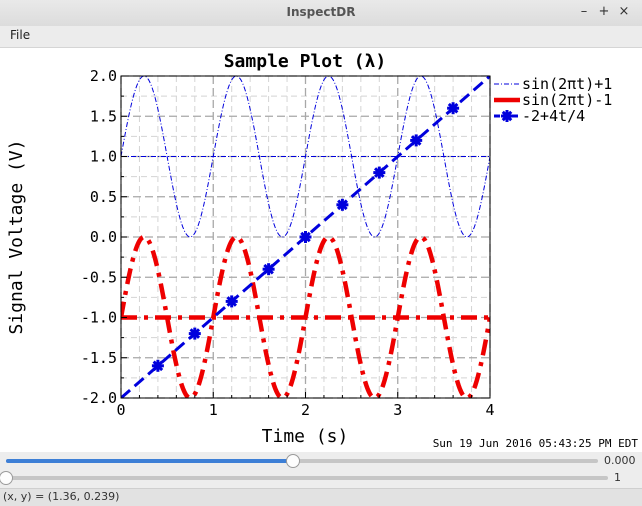 The image size is (642, 506). I want to click on scale-slider-track, so click(307, 478).